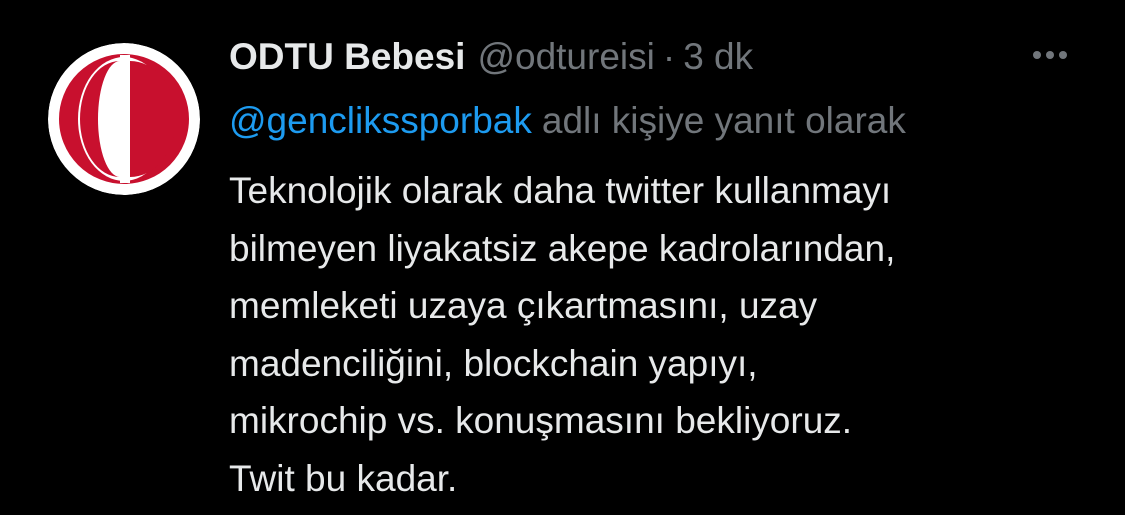  What do you see at coordinates (347, 57) in the screenshot?
I see `display-name: ODTU Bebesi` at bounding box center [347, 57].